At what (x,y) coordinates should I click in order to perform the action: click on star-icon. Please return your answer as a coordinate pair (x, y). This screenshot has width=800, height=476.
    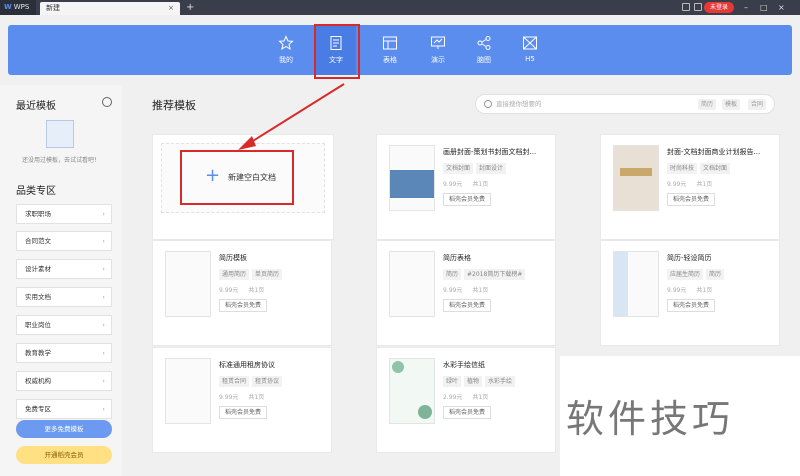
    Looking at the image, I should click on (286, 43).